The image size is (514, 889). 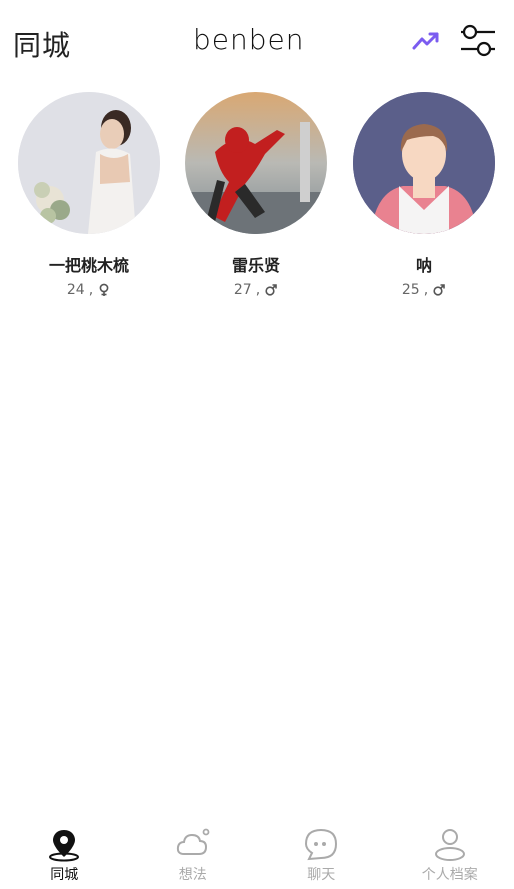 I want to click on user-age: 24, so click(x=75, y=290).